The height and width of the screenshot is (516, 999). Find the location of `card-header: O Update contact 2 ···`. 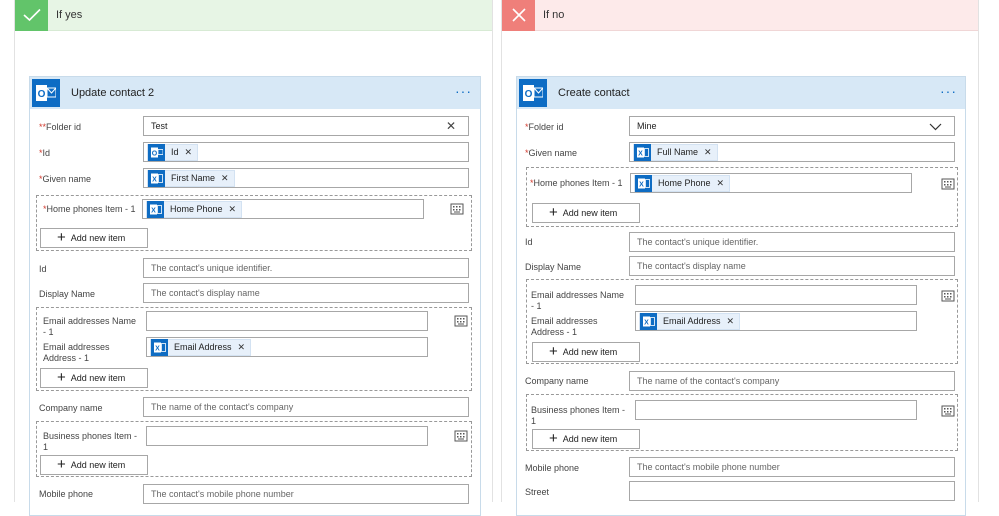

card-header: O Update contact 2 ··· is located at coordinates (255, 93).